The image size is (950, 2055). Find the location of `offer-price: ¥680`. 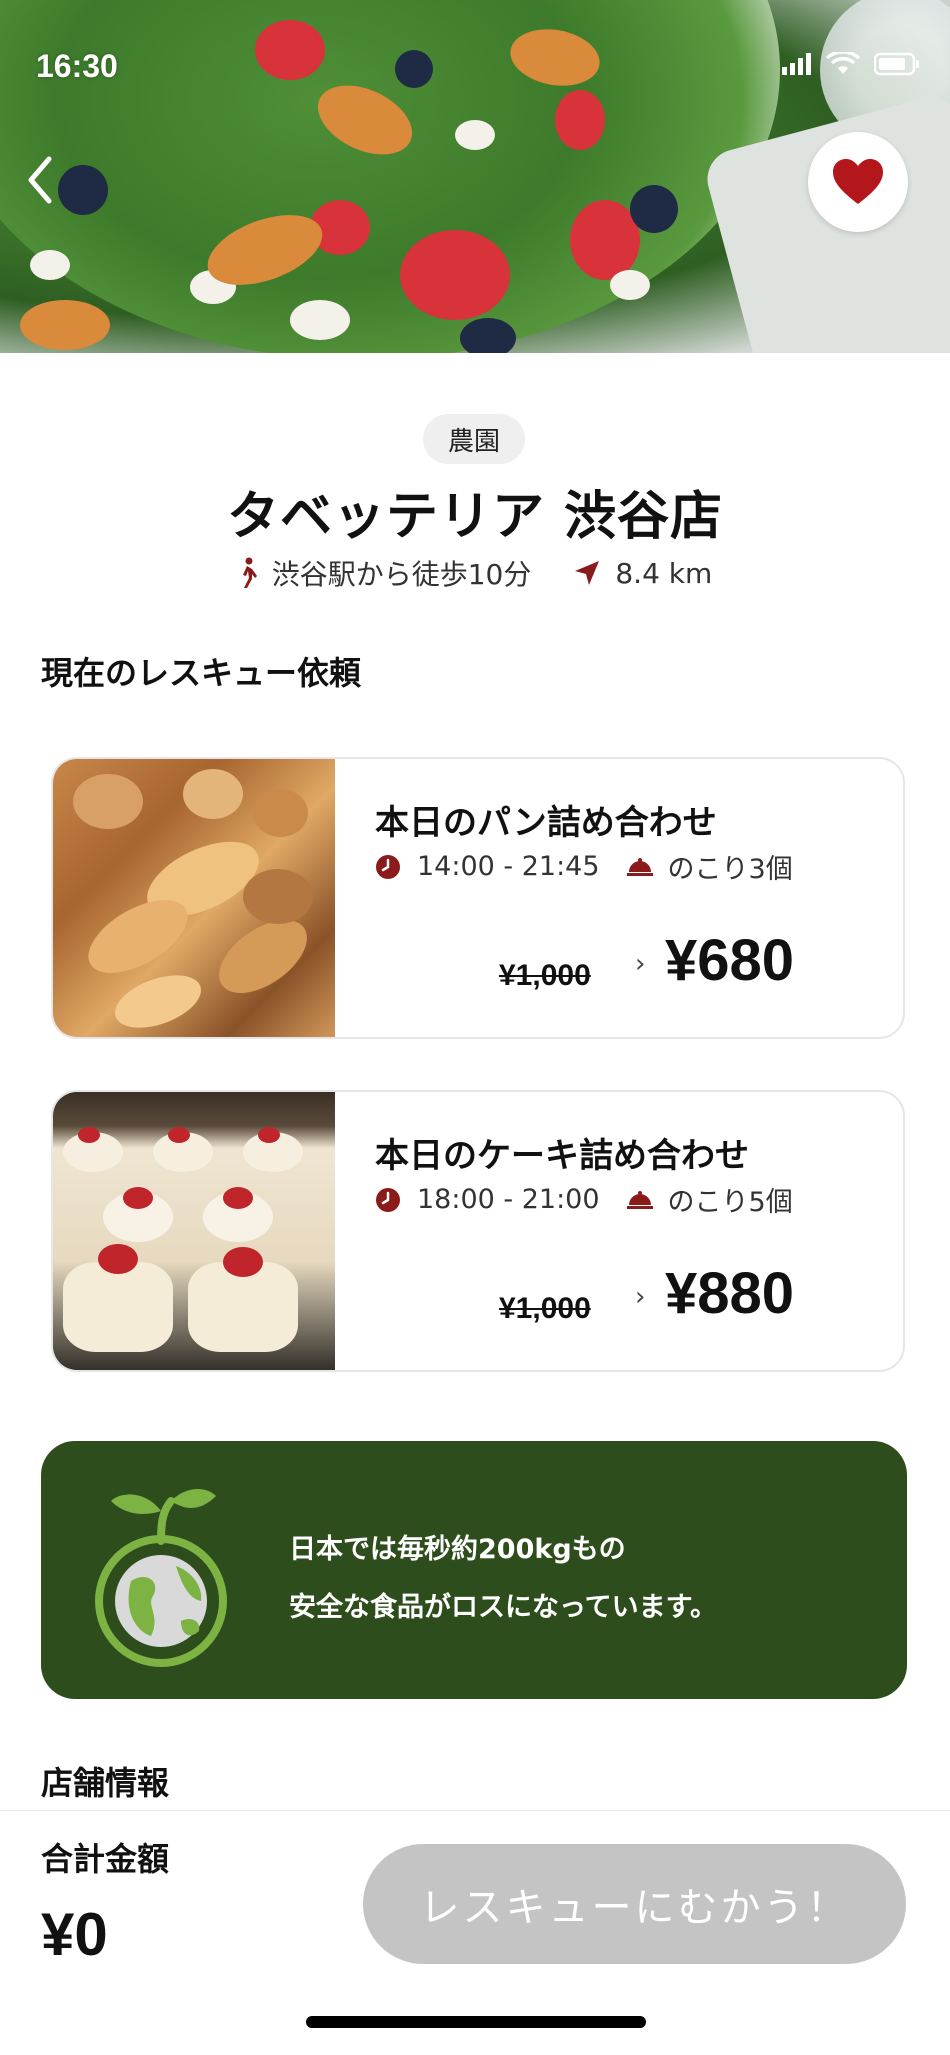

offer-price: ¥680 is located at coordinates (730, 960).